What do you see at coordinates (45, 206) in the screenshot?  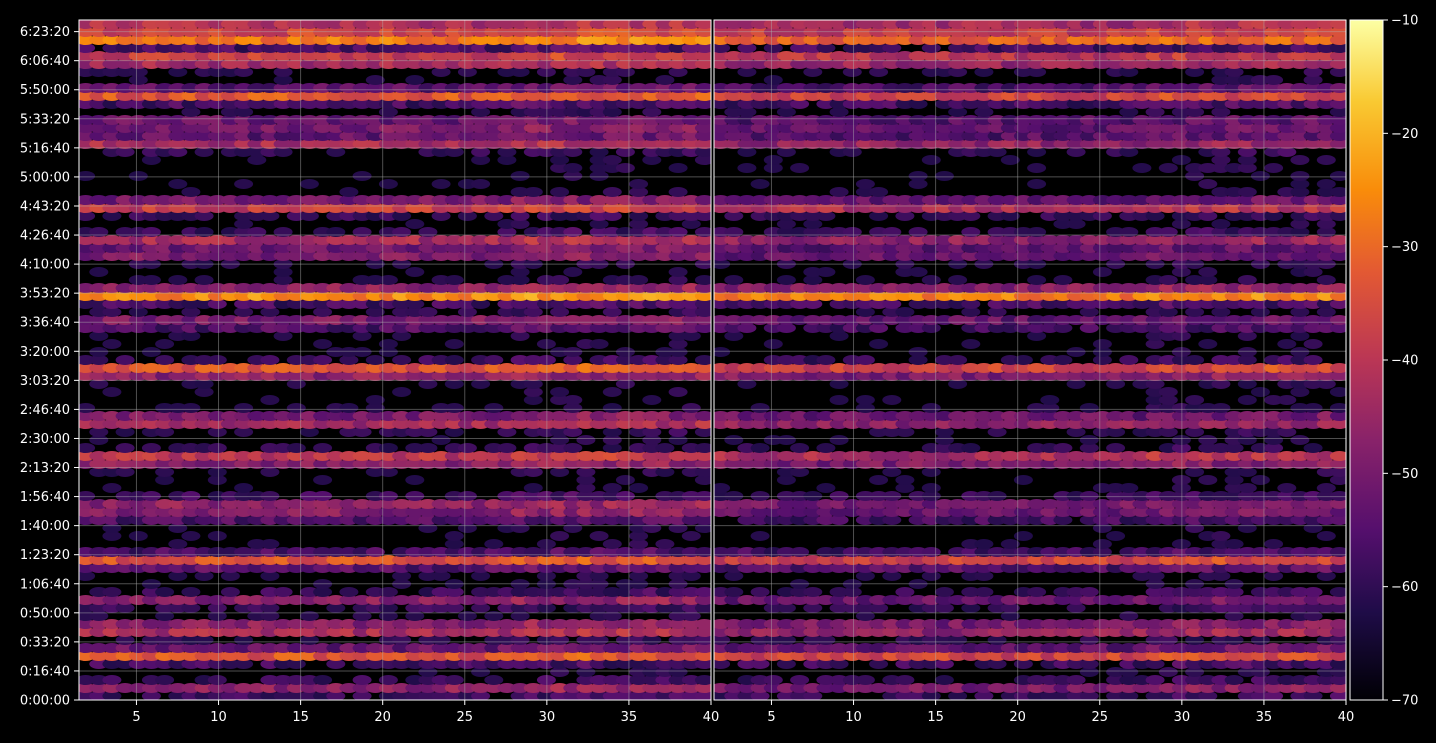 I see `y-tick-label: 4:43:20` at bounding box center [45, 206].